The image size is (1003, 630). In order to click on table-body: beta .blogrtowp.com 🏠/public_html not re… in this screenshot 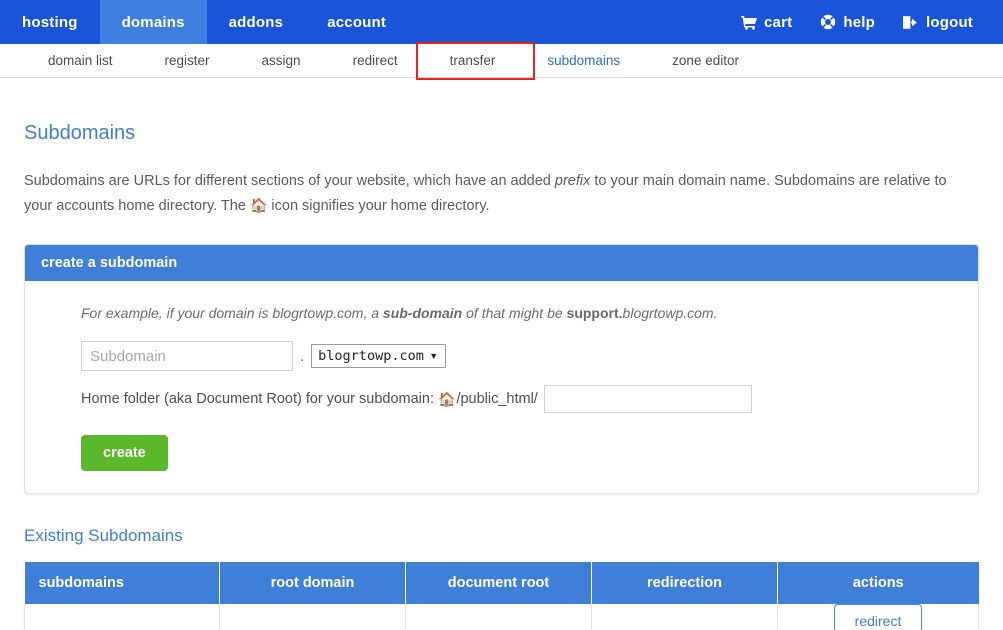, I will do `click(501, 617)`.